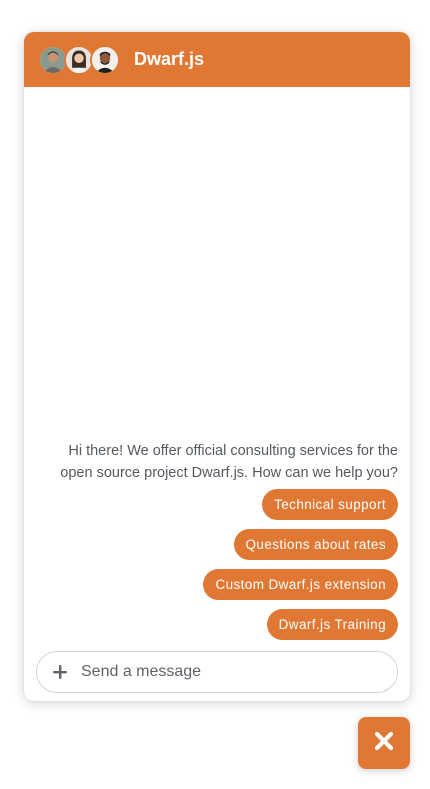 Image resolution: width=430 pixels, height=789 pixels. What do you see at coordinates (79, 59) in the screenshot?
I see `agent-avatars` at bounding box center [79, 59].